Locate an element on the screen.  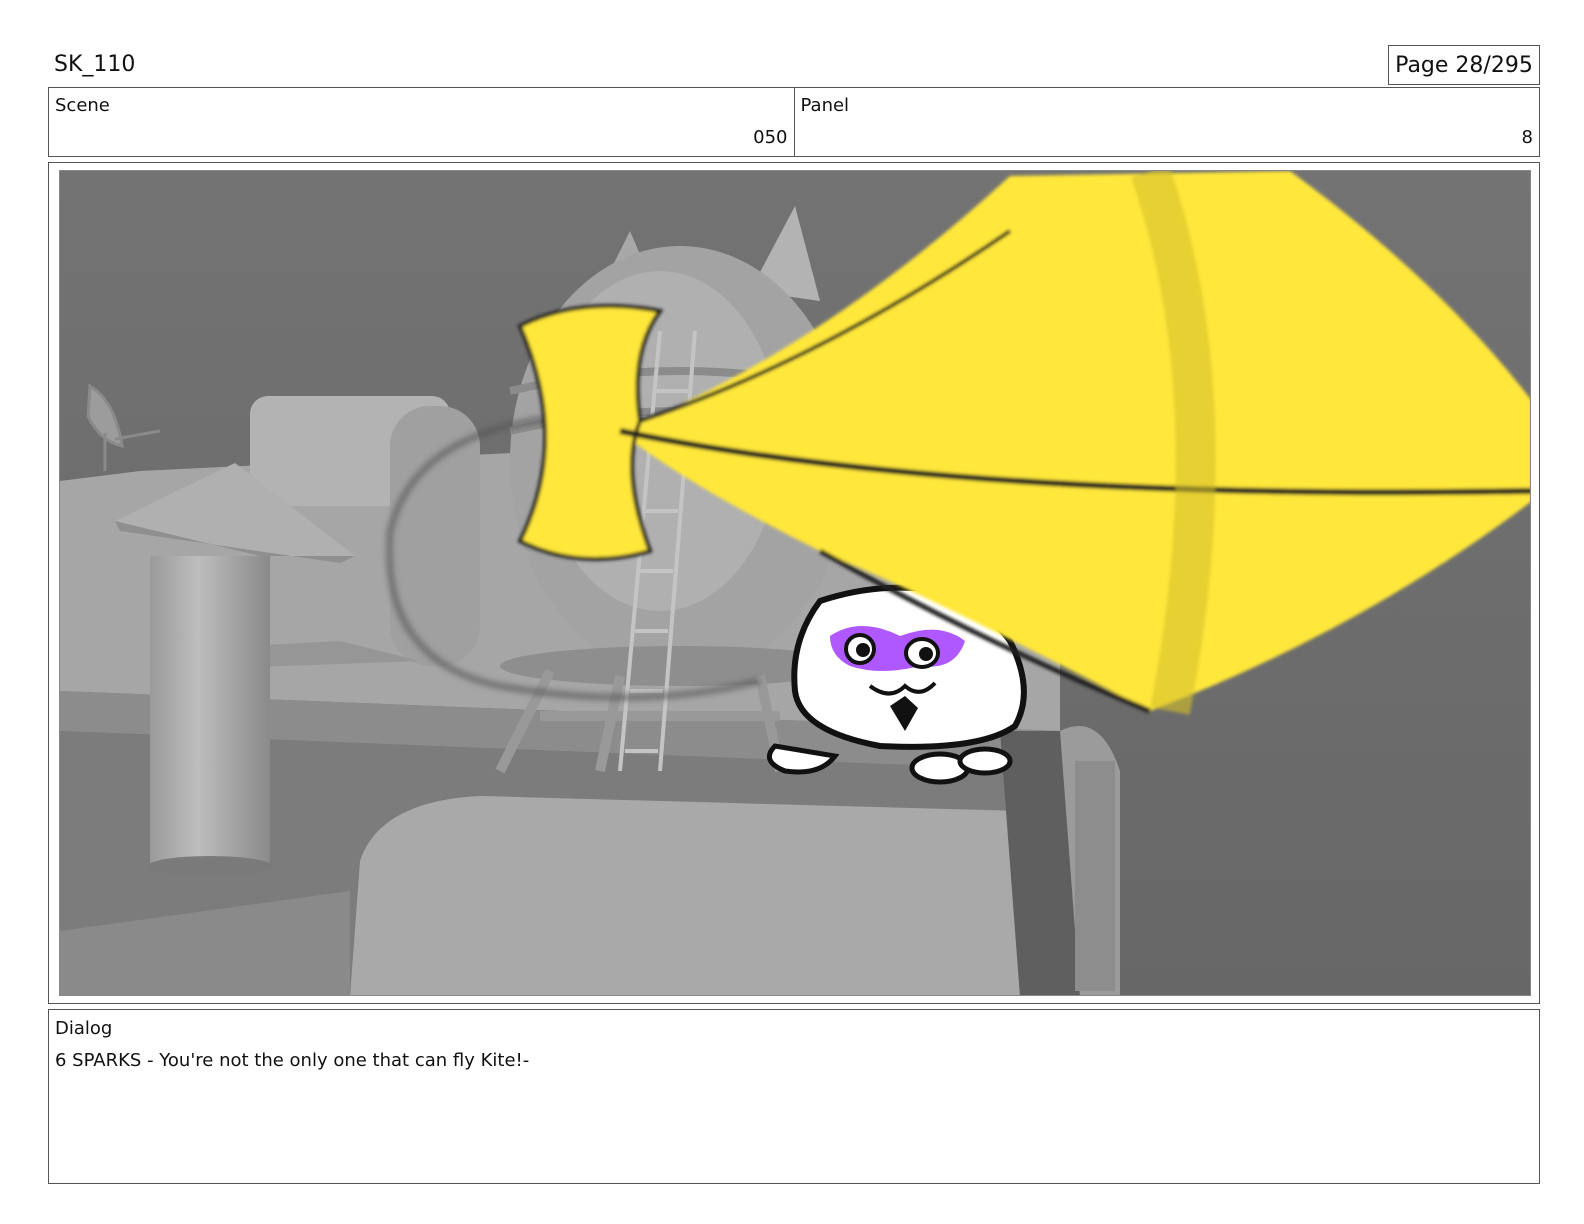
dialog-label: Dialog is located at coordinates (84, 1028).